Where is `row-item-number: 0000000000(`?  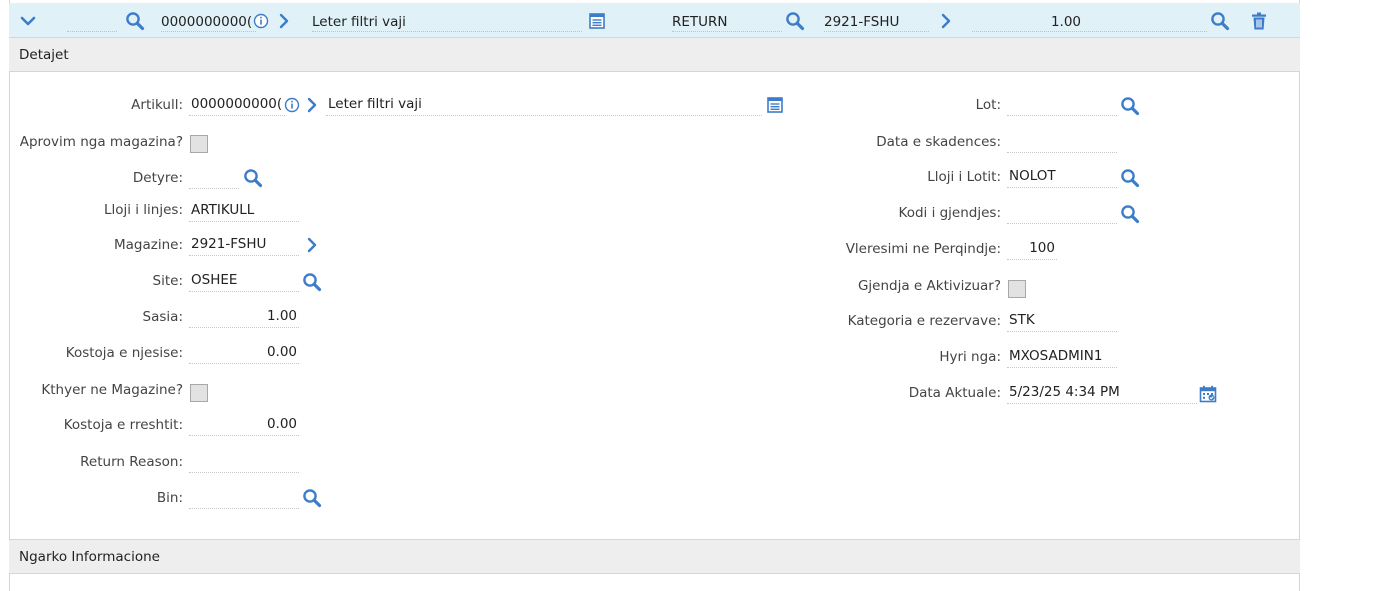
row-item-number: 0000000000( is located at coordinates (207, 22).